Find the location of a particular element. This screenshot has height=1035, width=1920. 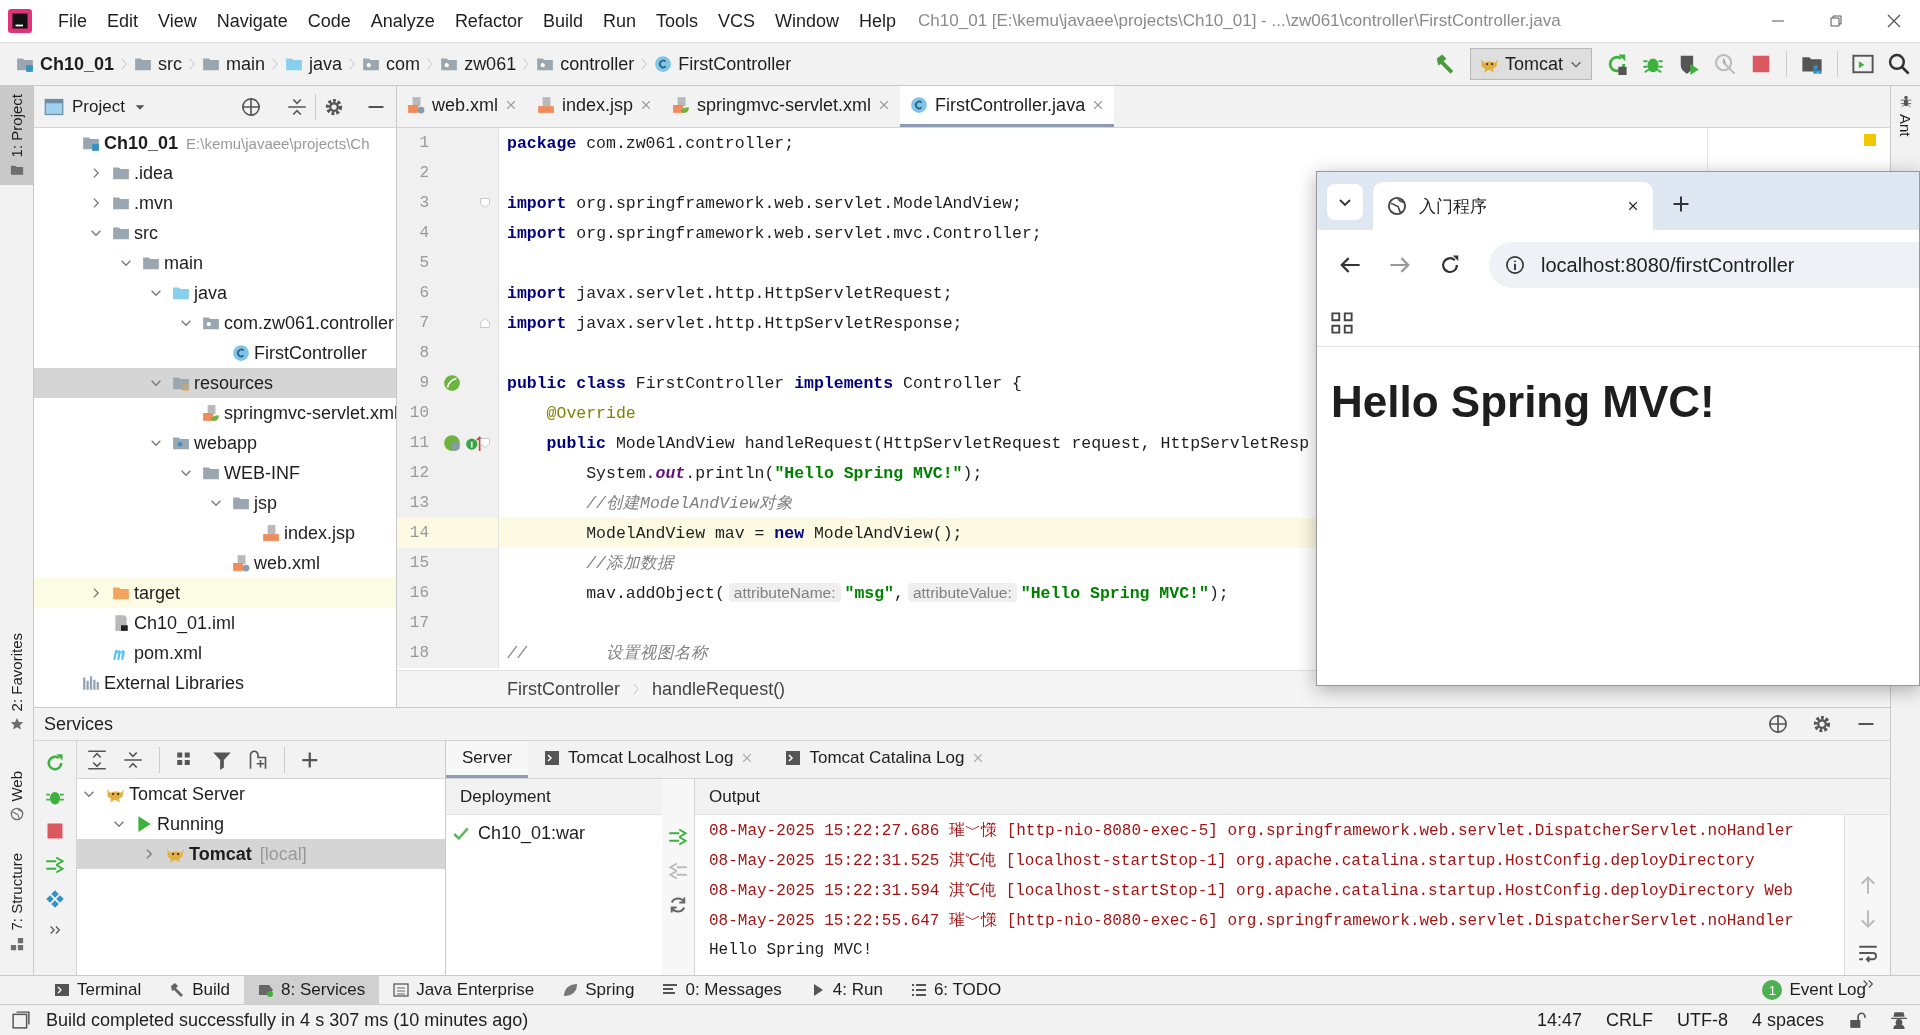

refresh-icon is located at coordinates (678, 905).